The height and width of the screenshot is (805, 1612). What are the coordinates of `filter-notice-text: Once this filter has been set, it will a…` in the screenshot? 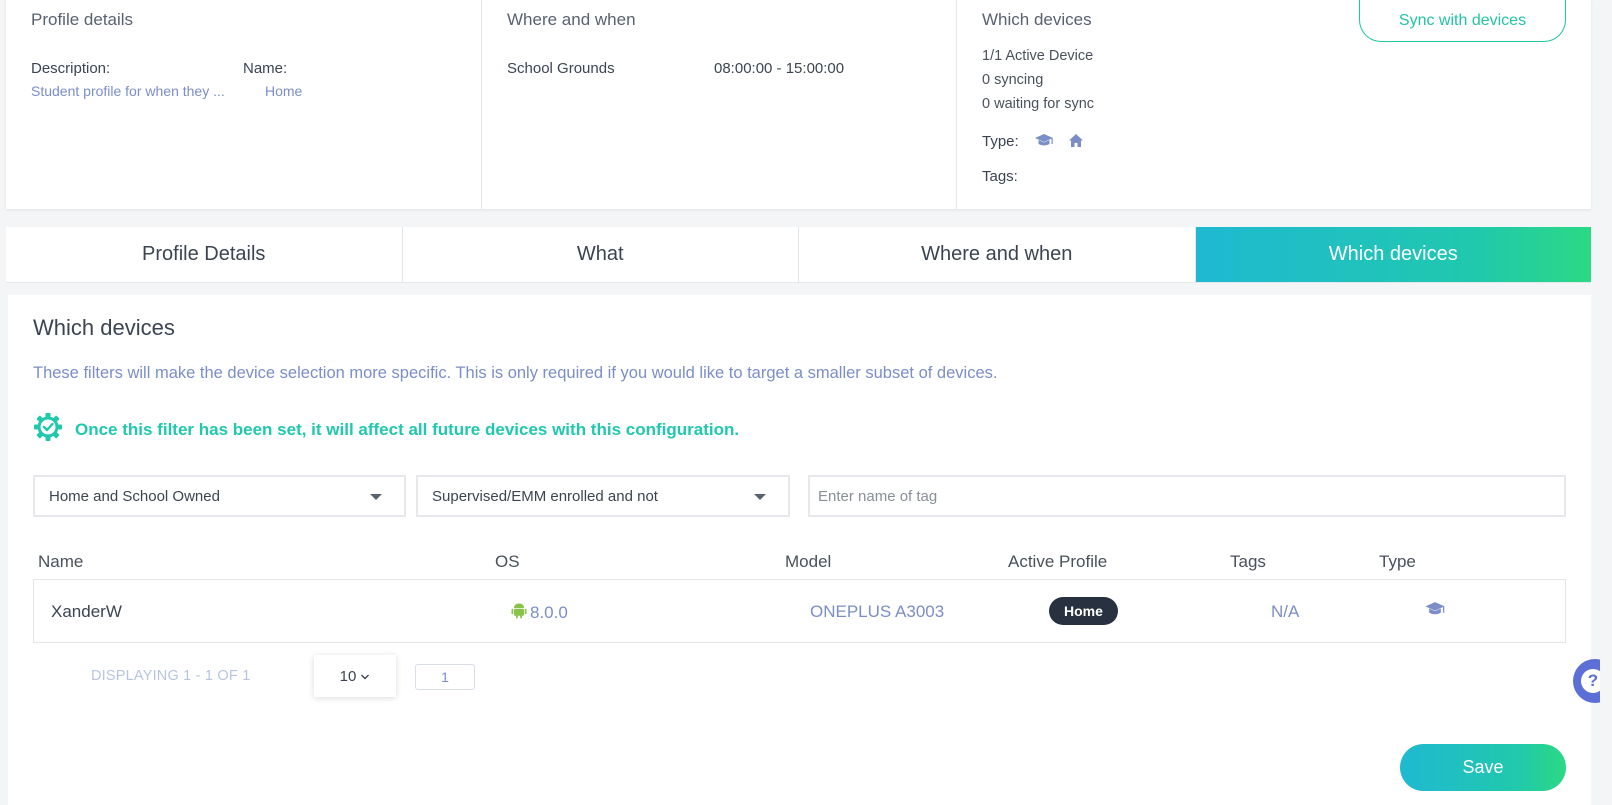 It's located at (407, 429).